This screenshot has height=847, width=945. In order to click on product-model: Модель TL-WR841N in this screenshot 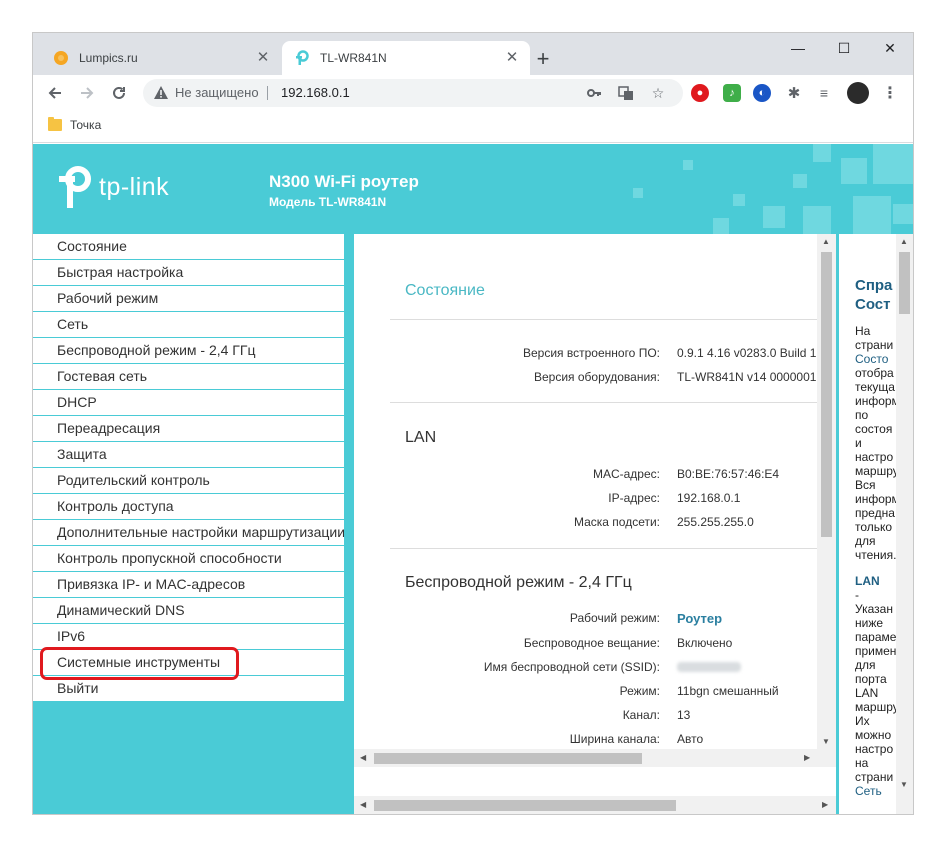, I will do `click(328, 202)`.